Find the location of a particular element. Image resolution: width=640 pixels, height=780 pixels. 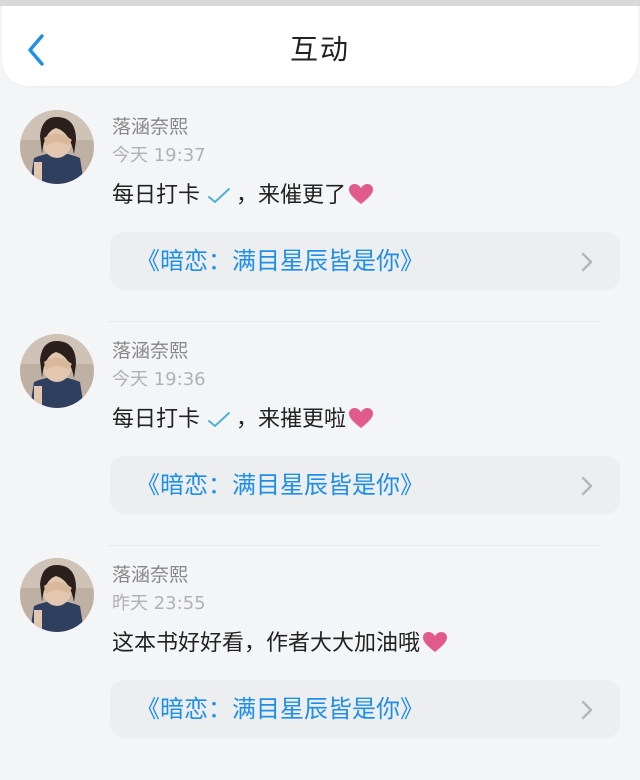

comment-text: 每日打卡 ，来催更了 is located at coordinates (243, 196).